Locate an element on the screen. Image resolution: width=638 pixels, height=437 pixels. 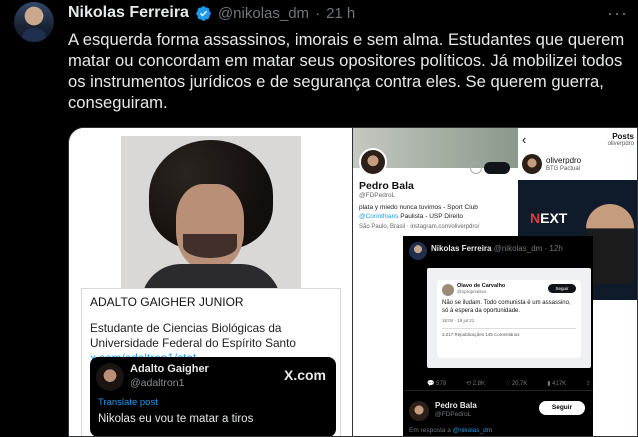
in-reply-to: Em resposta a @nikolas_dm is located at coordinates (451, 430).